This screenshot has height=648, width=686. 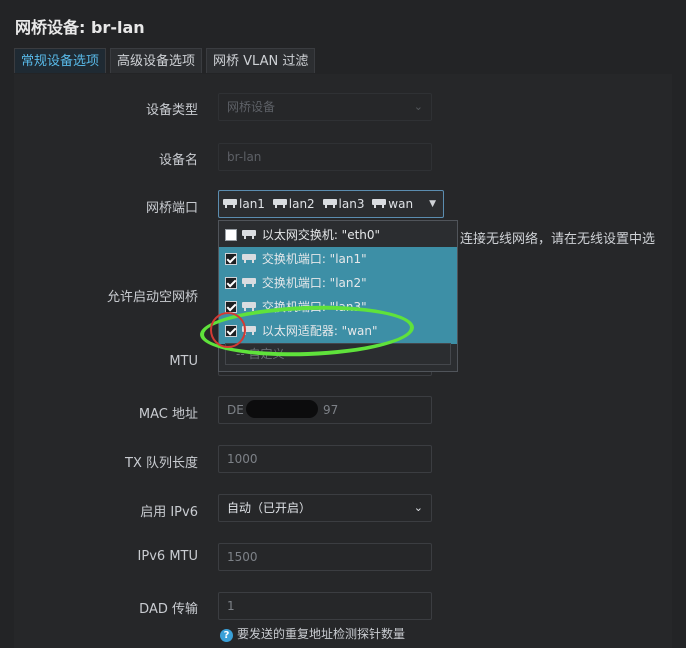 I want to click on bridge-ports-label: 网桥端口, so click(x=171, y=208).